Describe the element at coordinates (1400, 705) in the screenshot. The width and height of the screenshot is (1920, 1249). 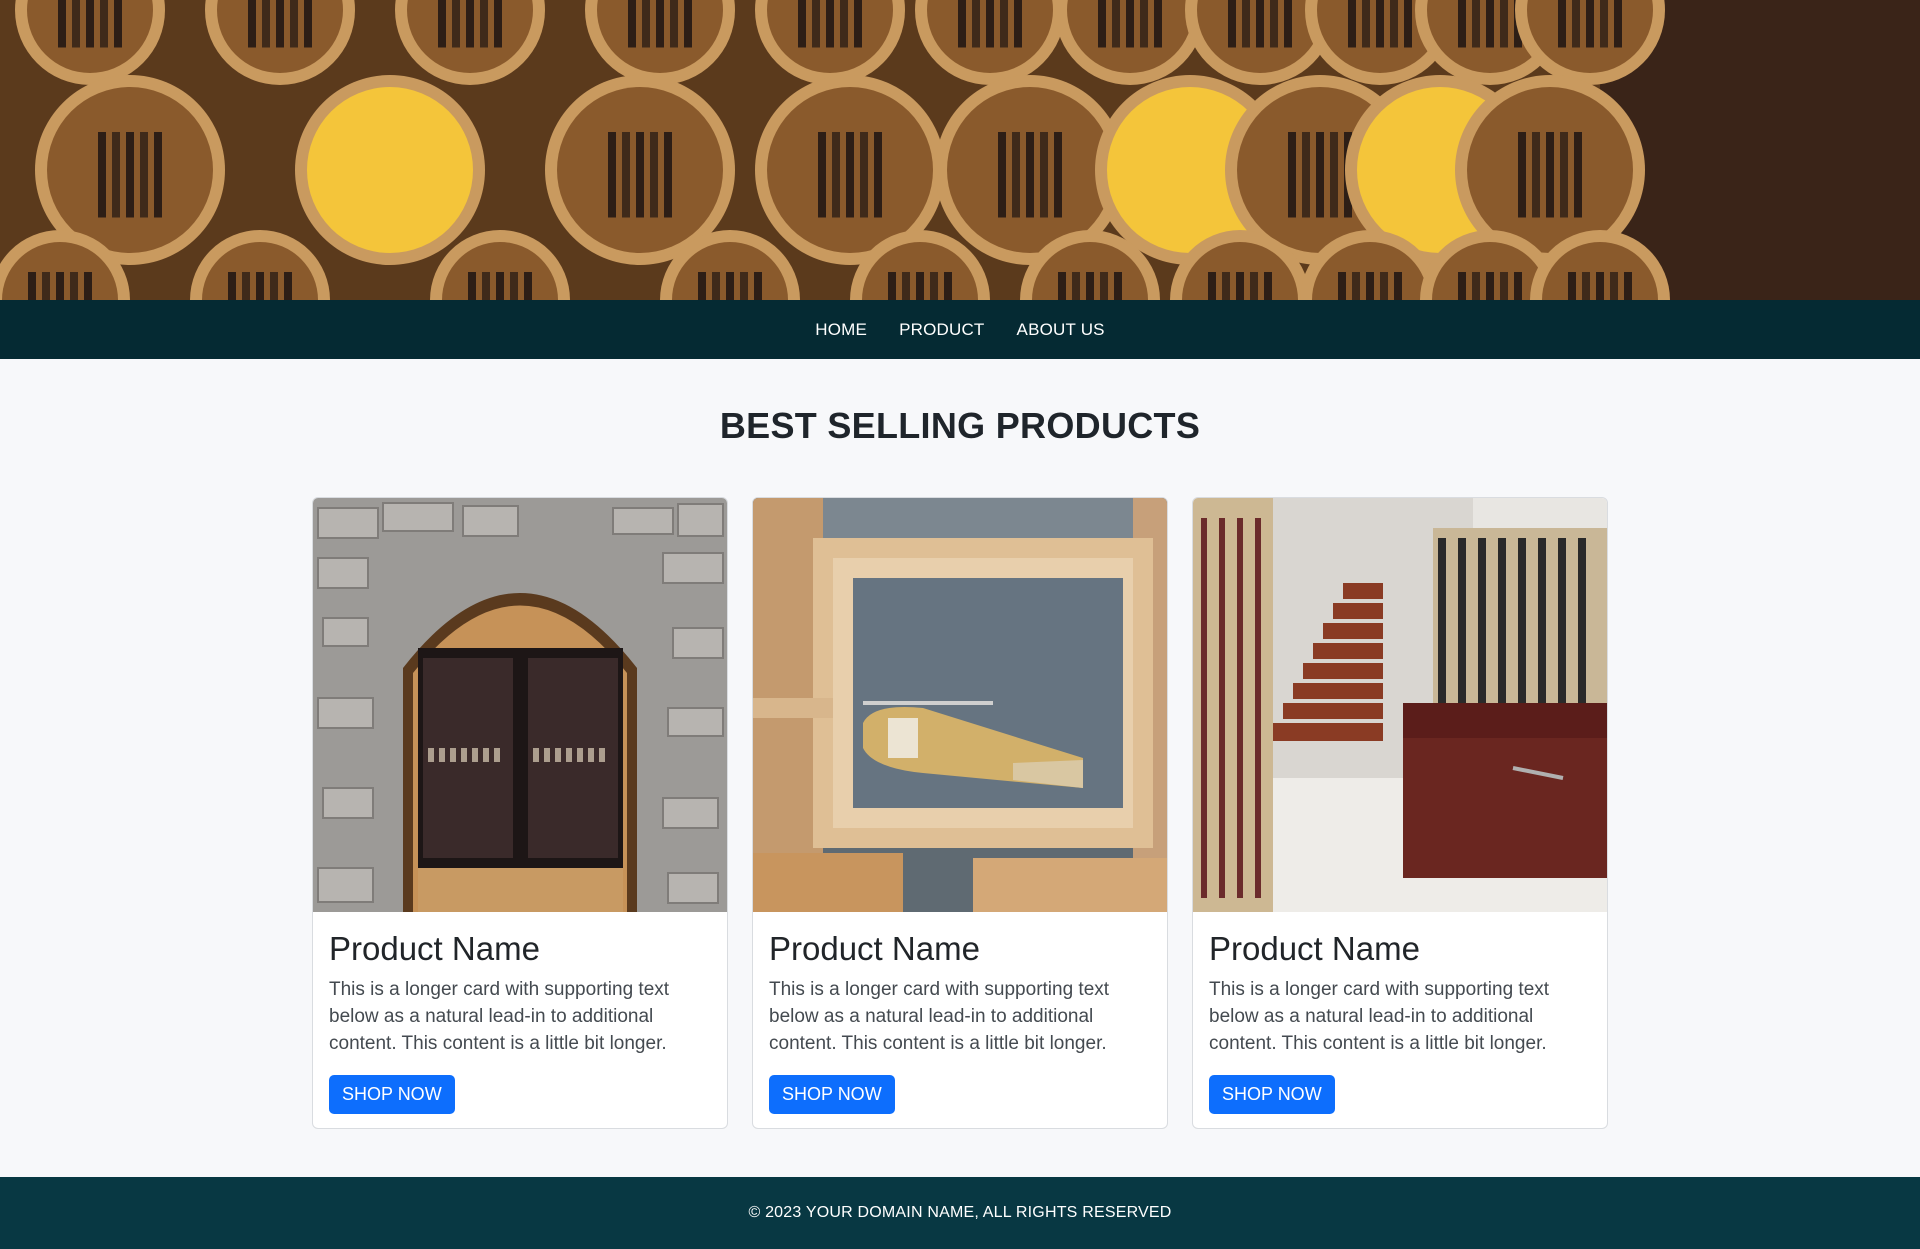
I see `product-image-wine-room-stairs` at that location.